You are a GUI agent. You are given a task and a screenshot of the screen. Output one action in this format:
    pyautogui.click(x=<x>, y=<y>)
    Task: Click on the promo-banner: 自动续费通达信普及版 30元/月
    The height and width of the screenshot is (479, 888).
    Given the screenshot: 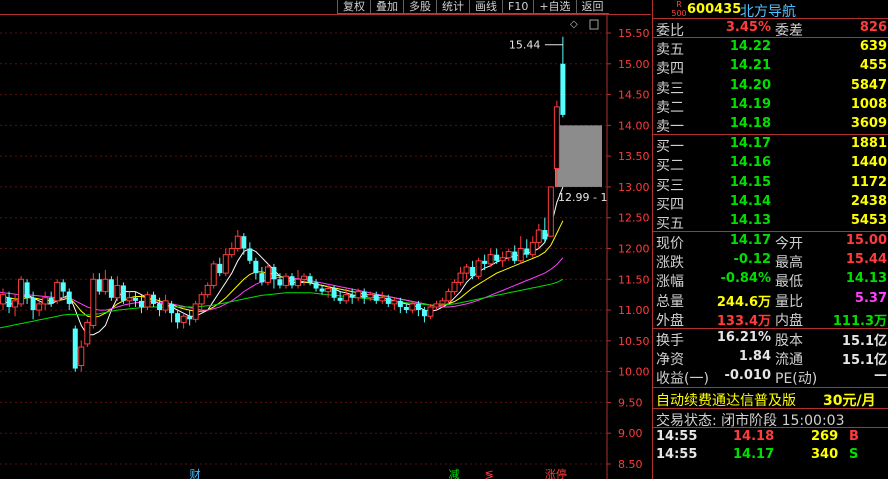 What is the action you would take?
    pyautogui.click(x=770, y=398)
    